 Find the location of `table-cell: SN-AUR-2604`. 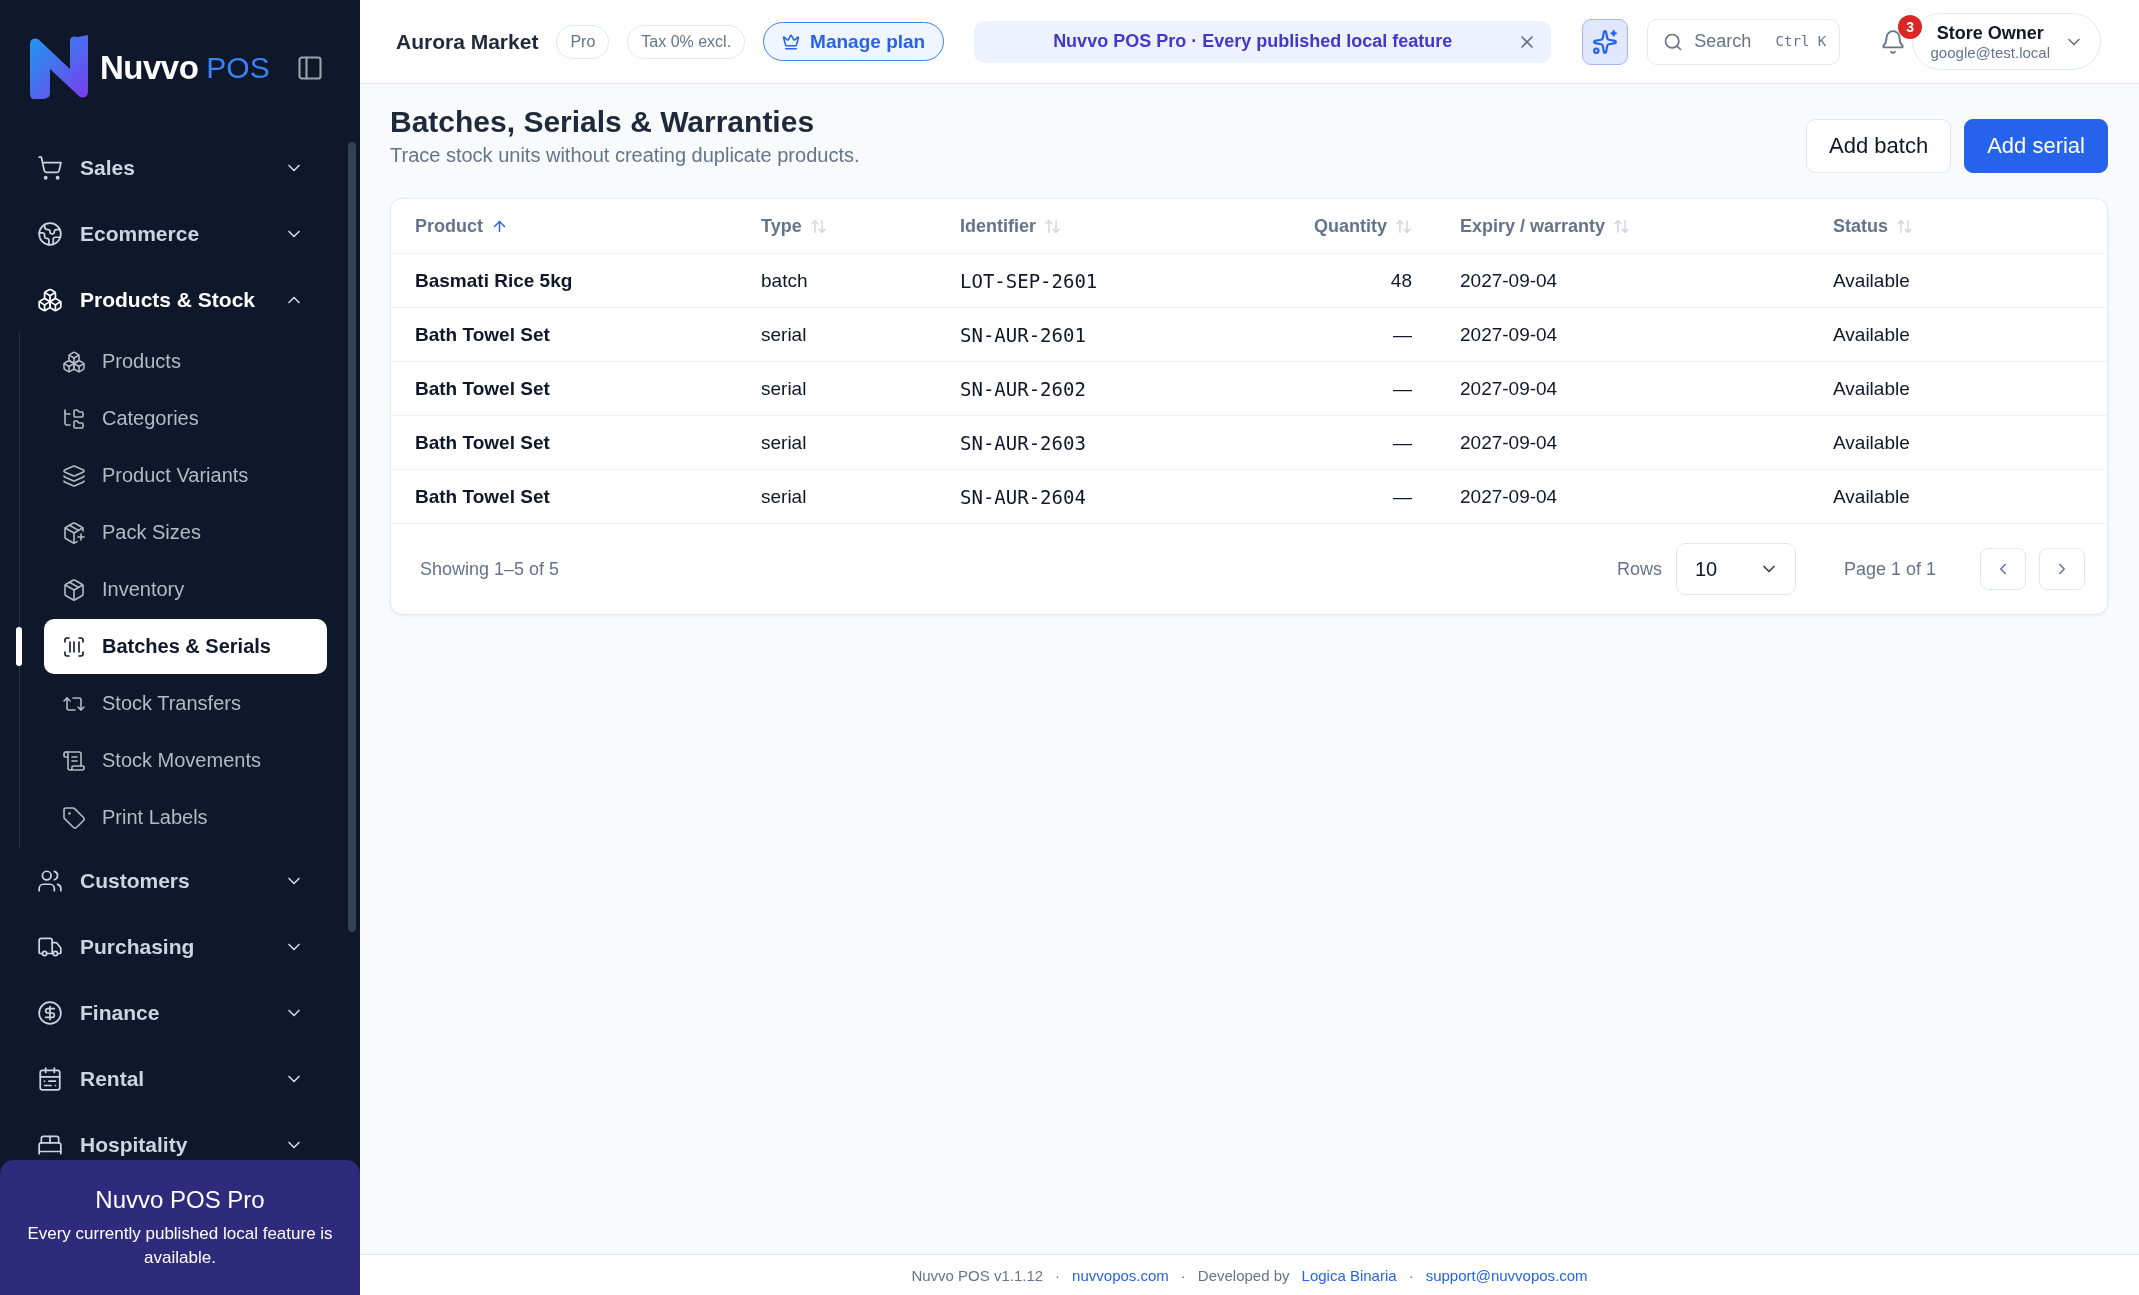

table-cell: SN-AUR-2604 is located at coordinates (1023, 496).